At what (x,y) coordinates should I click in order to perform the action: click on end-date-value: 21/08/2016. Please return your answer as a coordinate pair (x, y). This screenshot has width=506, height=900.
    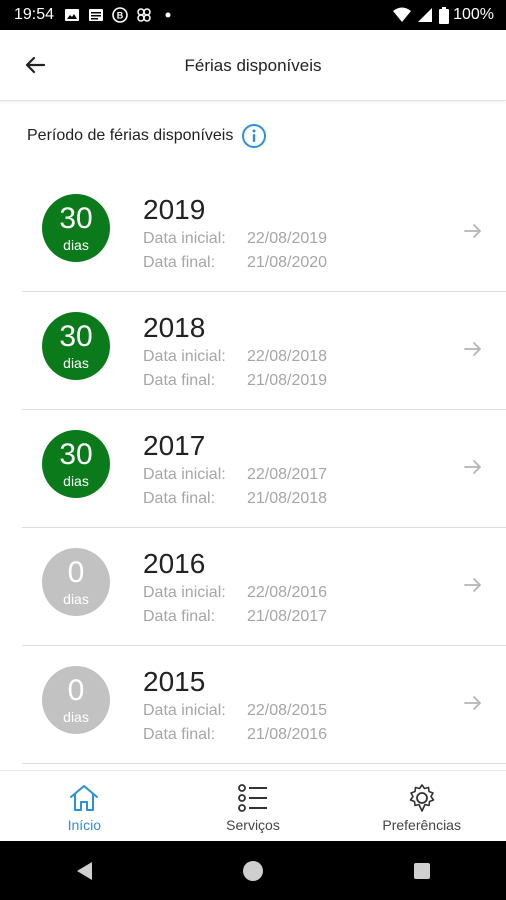
    Looking at the image, I should click on (287, 734).